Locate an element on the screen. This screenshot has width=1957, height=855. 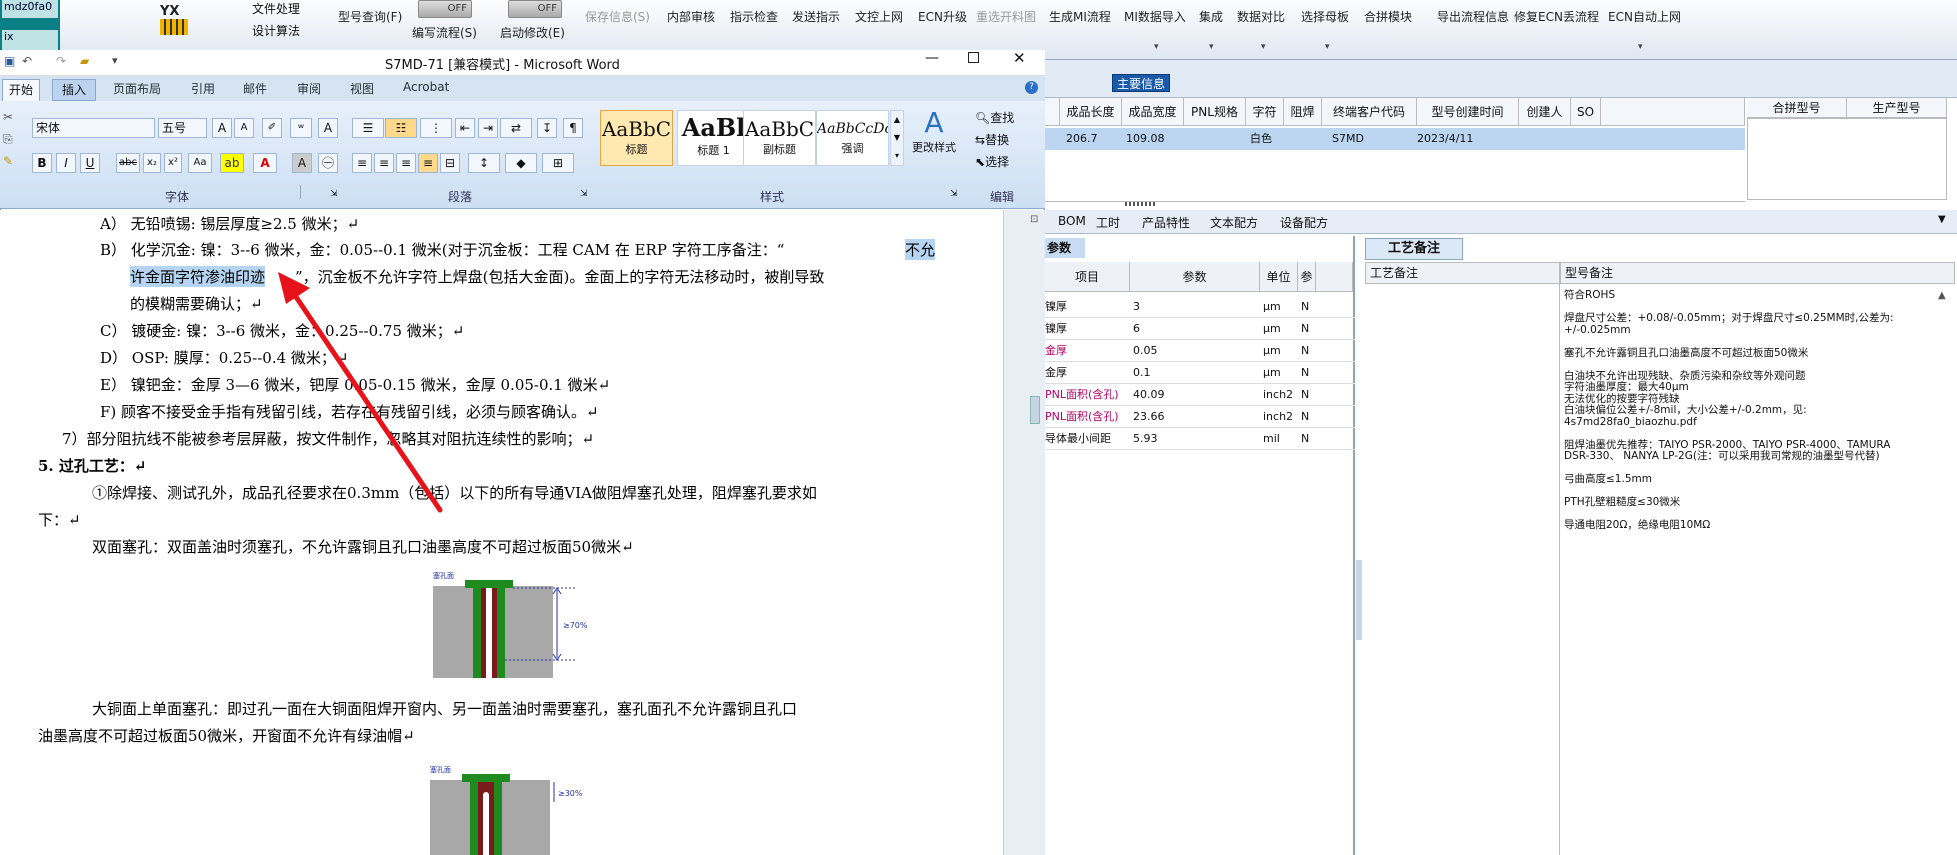
decrease-indent-icon: ⇤ is located at coordinates (465, 128).